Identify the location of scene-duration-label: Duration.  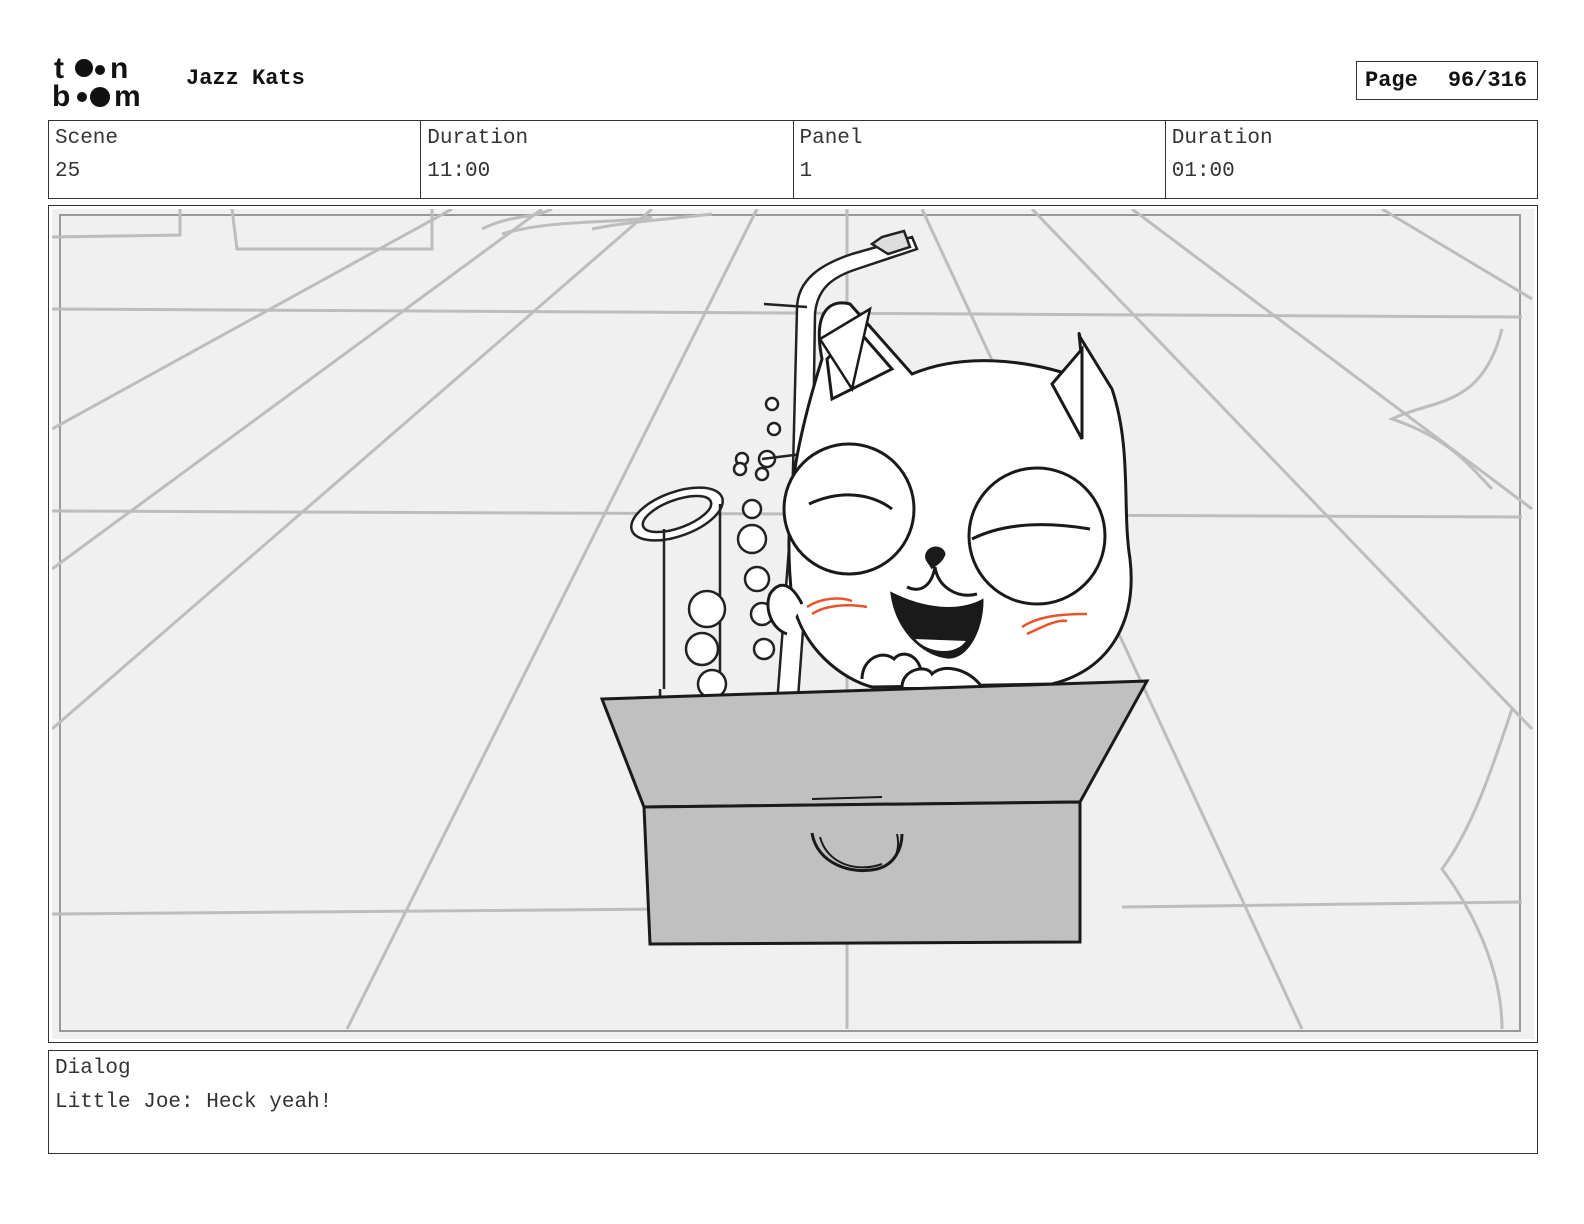
(478, 138).